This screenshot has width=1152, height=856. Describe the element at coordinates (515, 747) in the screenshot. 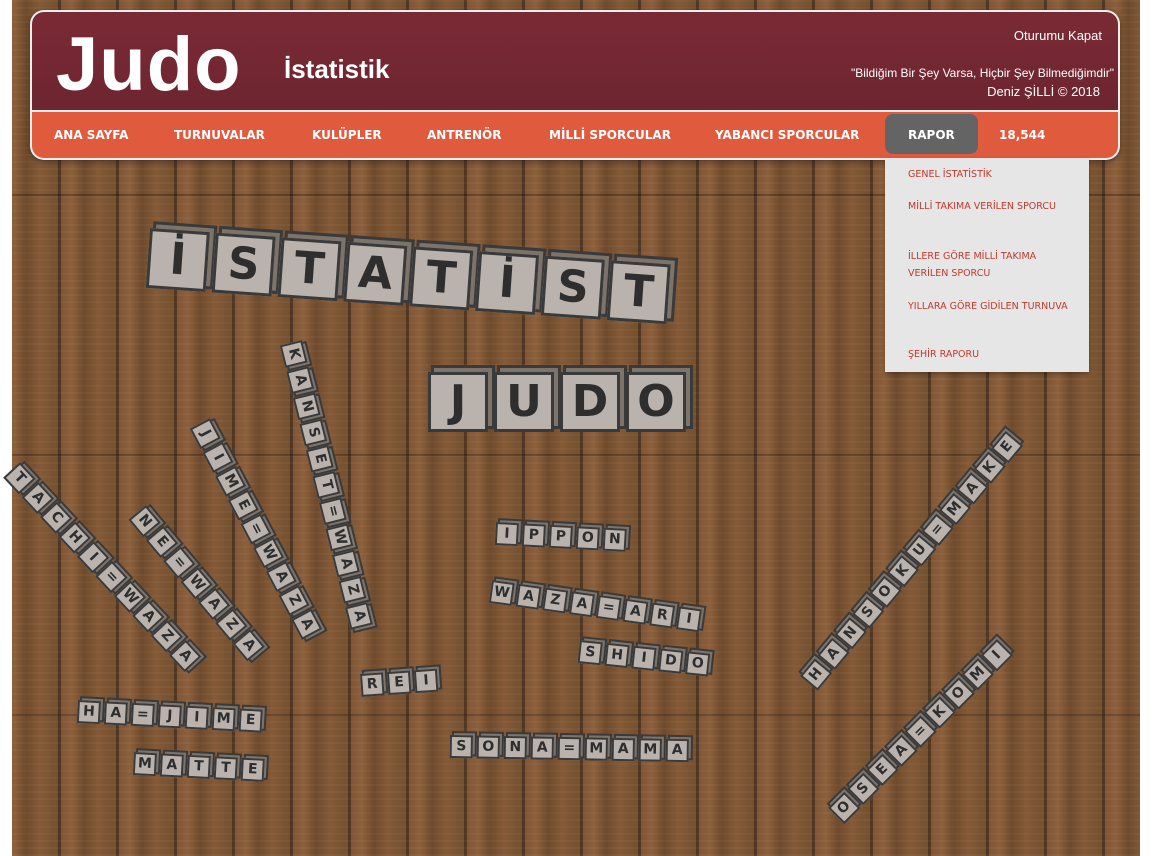

I see `word-sona-mama-letter: N` at that location.